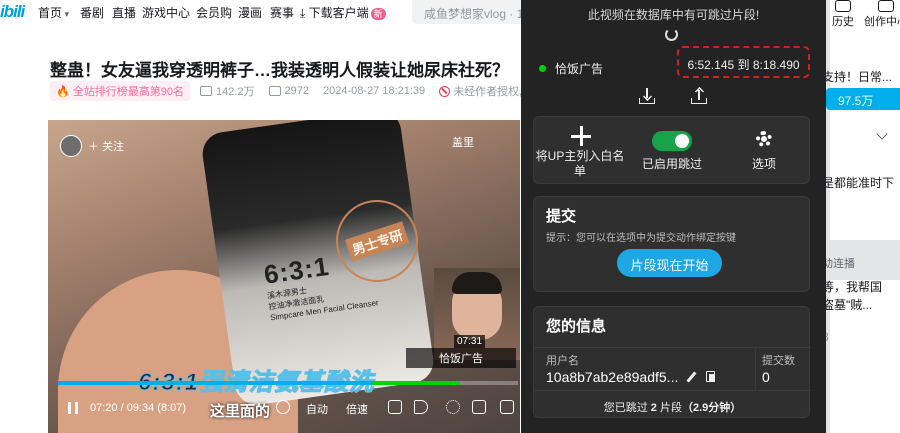 Image resolution: width=900 pixels, height=433 pixels. What do you see at coordinates (288, 91) in the screenshot?
I see `danmaku-count: 2972` at bounding box center [288, 91].